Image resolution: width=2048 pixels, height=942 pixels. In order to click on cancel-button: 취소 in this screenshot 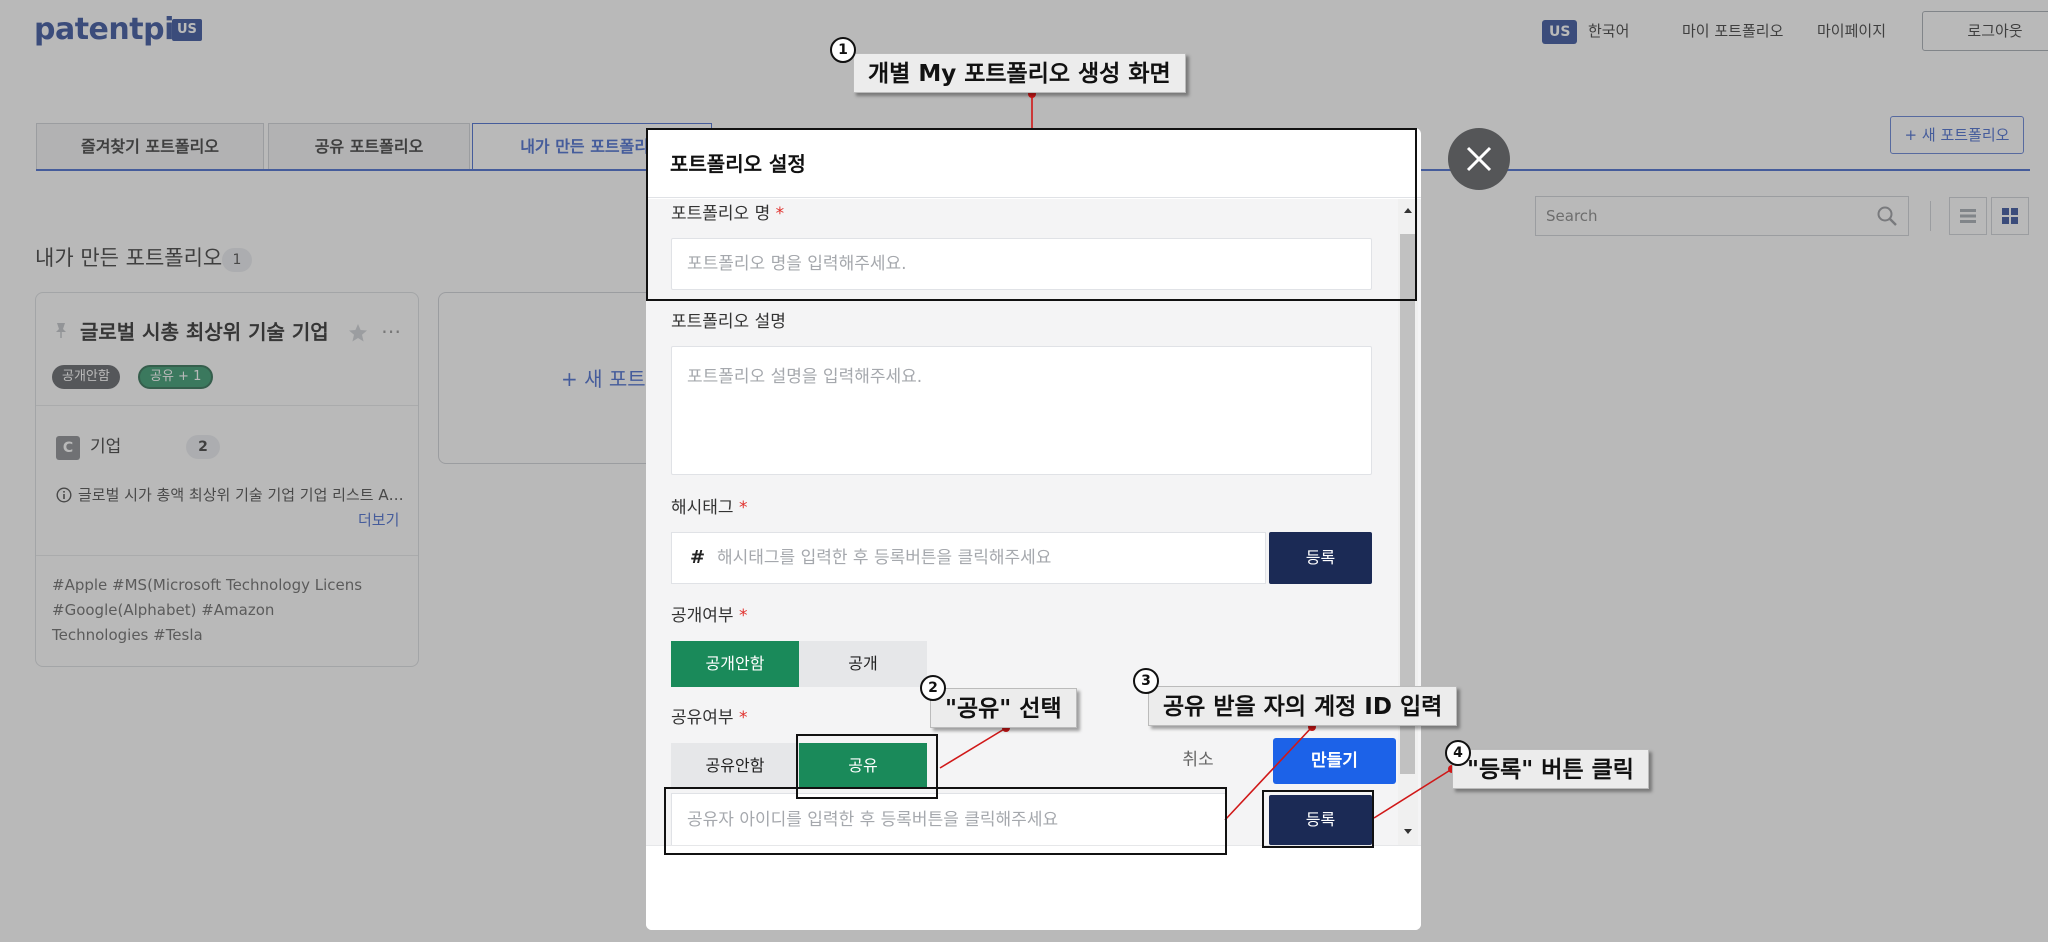, I will do `click(1198, 760)`.